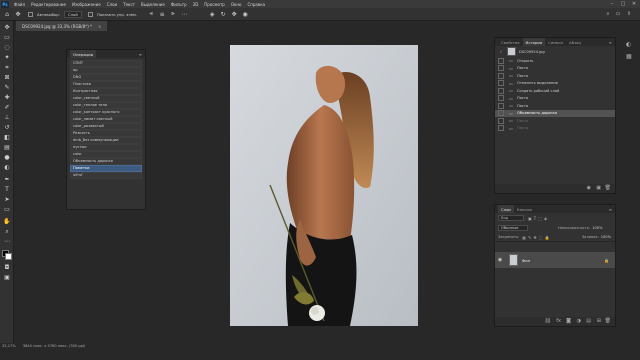 The height and width of the screenshot is (360, 640). What do you see at coordinates (83, 54) in the screenshot?
I see `actions-panel-title: Операции` at bounding box center [83, 54].